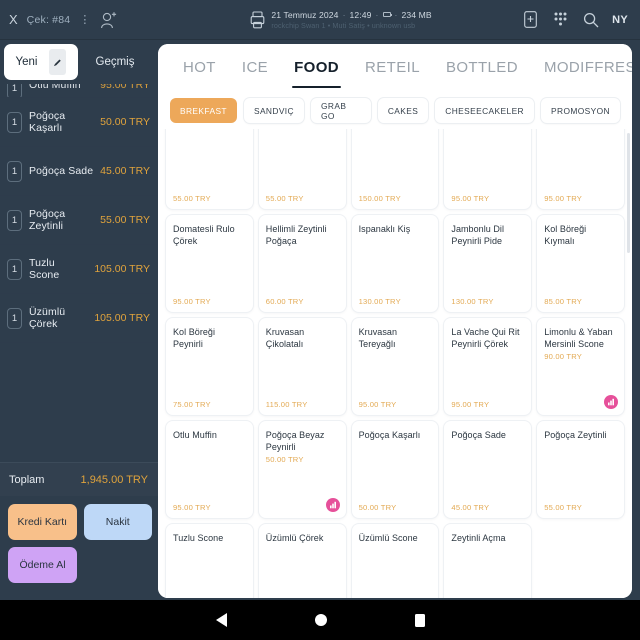 This screenshot has width=640, height=640. I want to click on tab-reteil: RETEIL, so click(392, 67).